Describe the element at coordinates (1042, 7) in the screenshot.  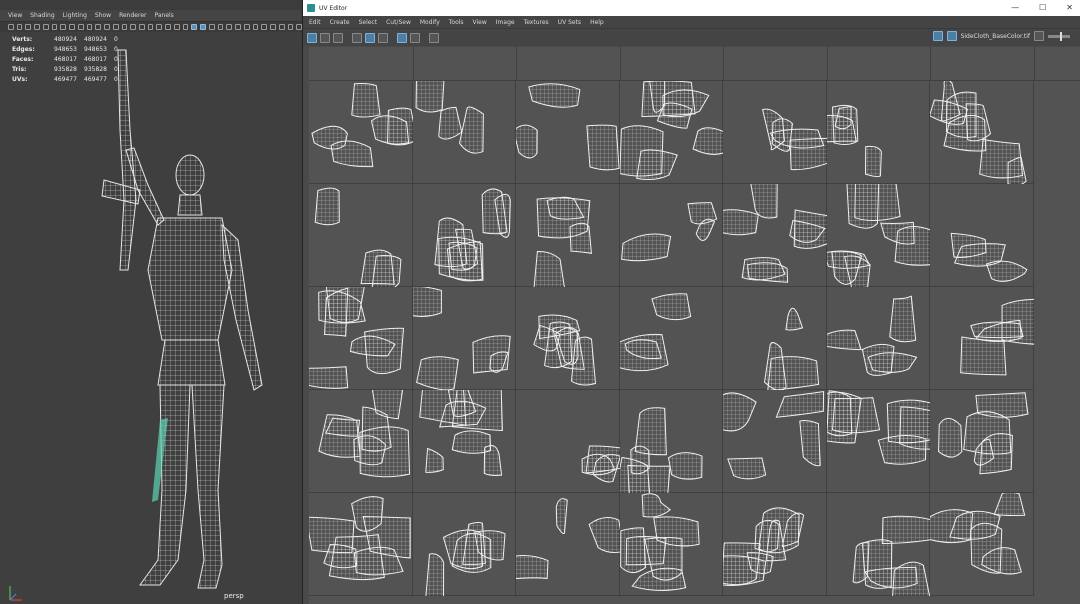
I see `maximize-icon: ☐` at that location.